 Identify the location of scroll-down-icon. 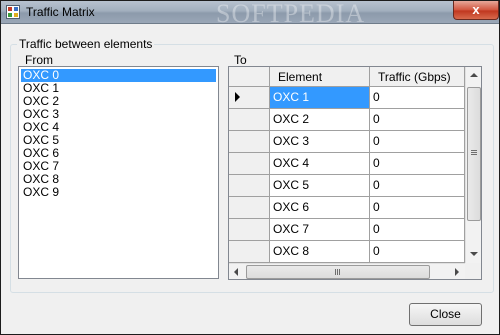
(474, 254).